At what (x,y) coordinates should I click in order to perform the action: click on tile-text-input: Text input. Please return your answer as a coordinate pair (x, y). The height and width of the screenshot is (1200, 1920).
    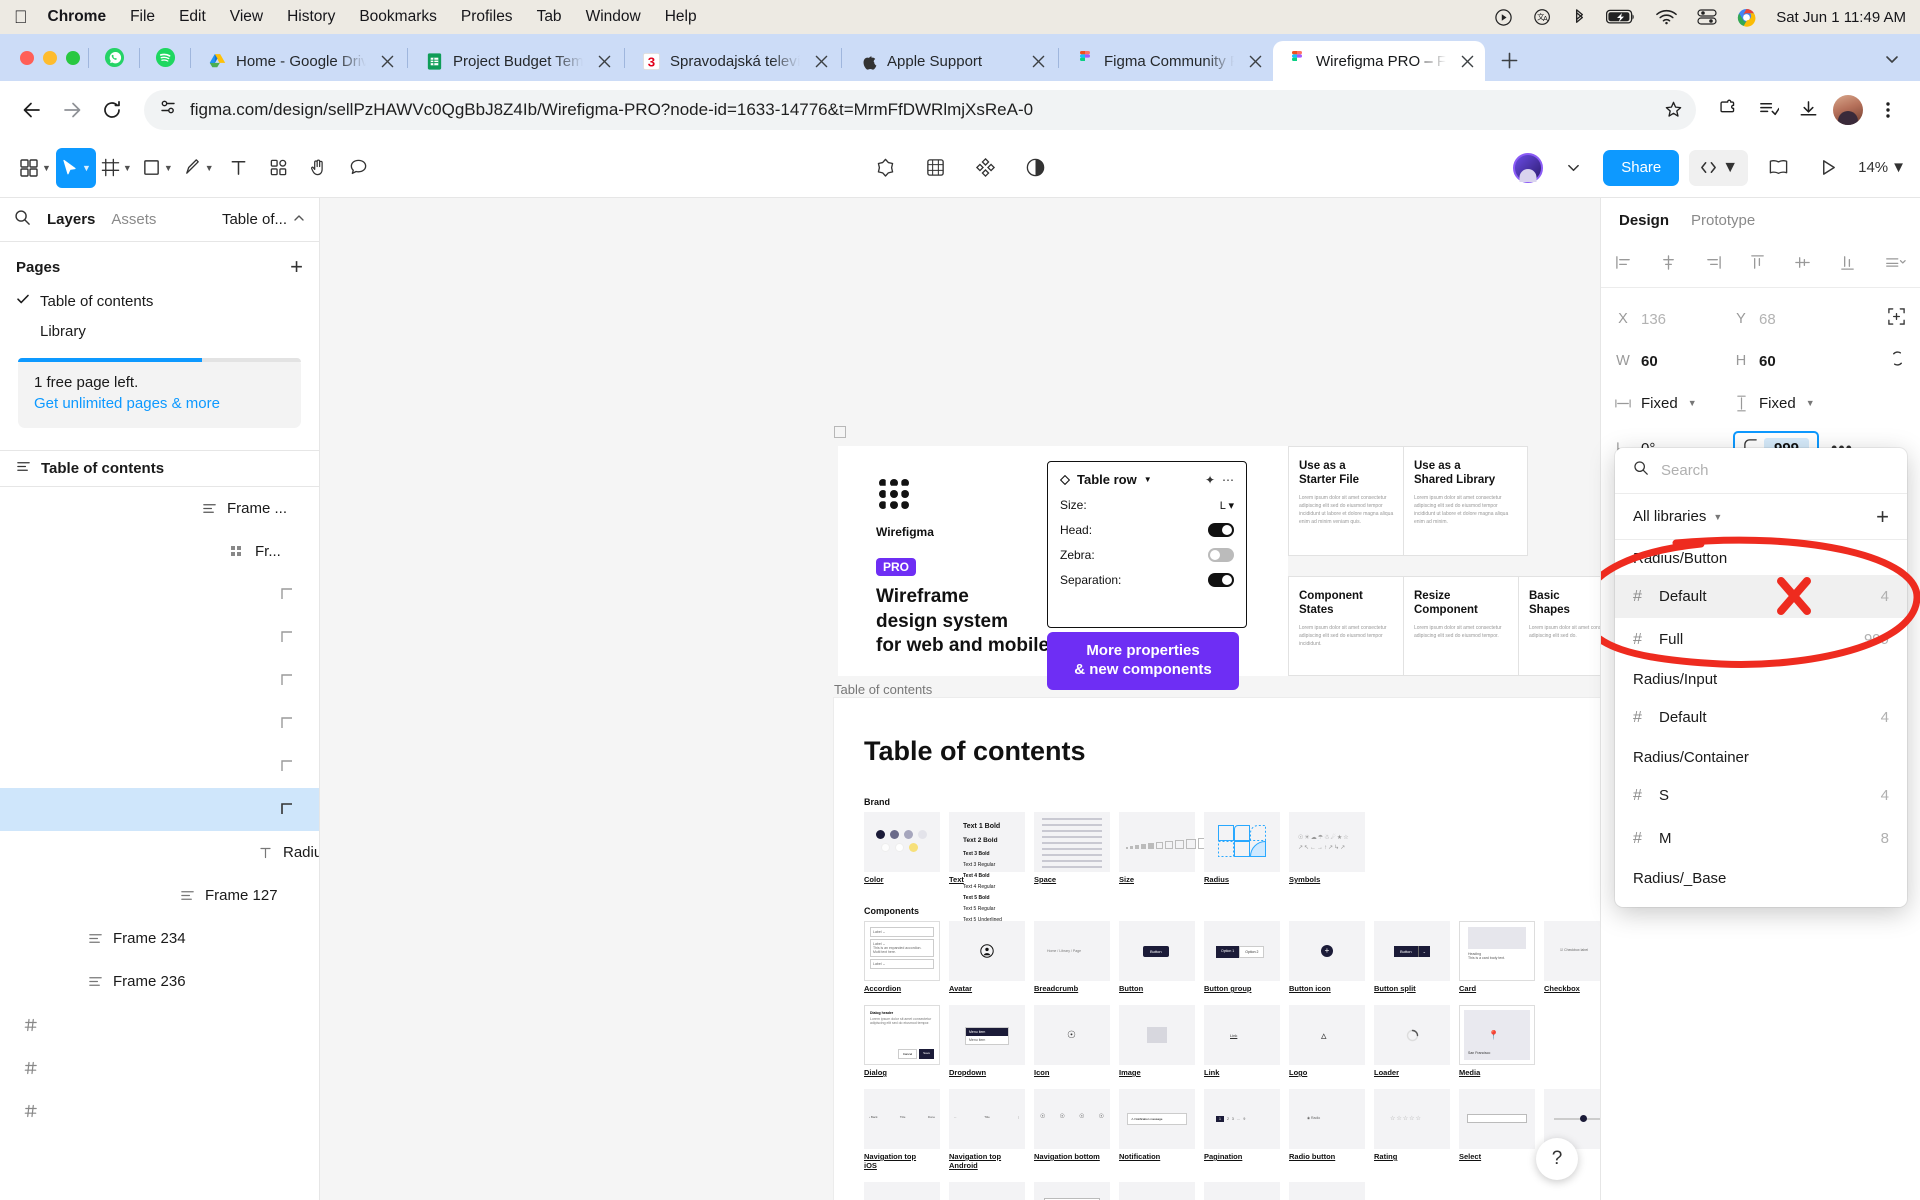
    Looking at the image, I should click on (1157, 1191).